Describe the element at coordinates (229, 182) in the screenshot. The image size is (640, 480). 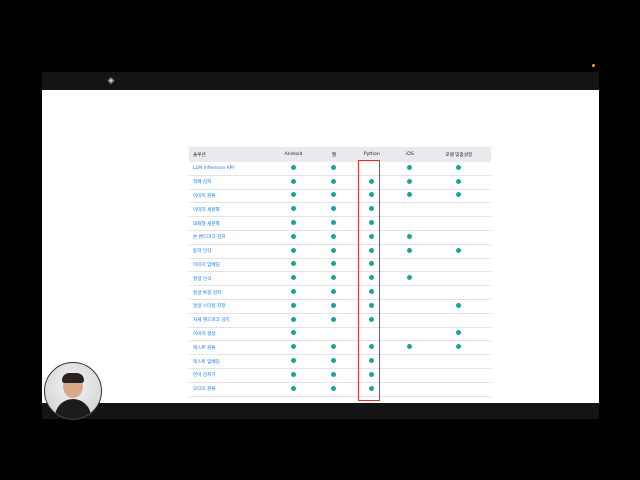
I see `solution-link: 객체 감지` at that location.